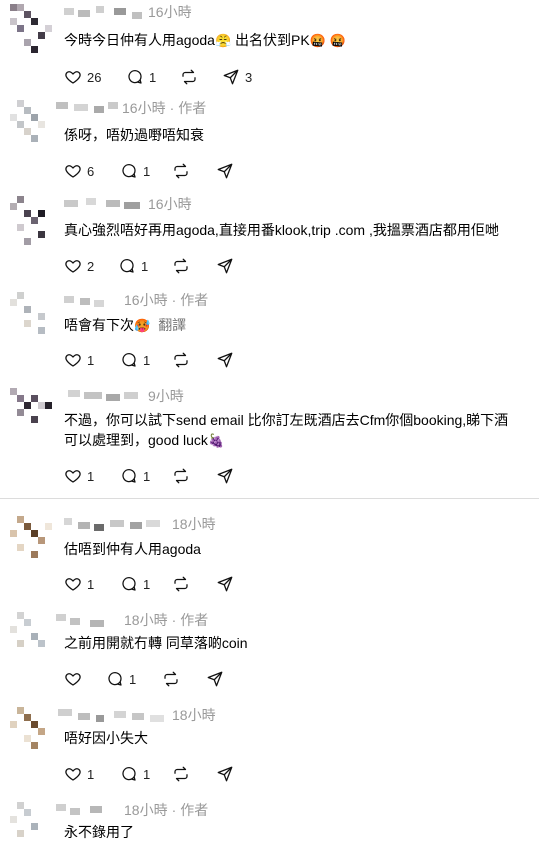 This screenshot has width=539, height=854. I want to click on timestamp: 18小時 · 作者, so click(166, 810).